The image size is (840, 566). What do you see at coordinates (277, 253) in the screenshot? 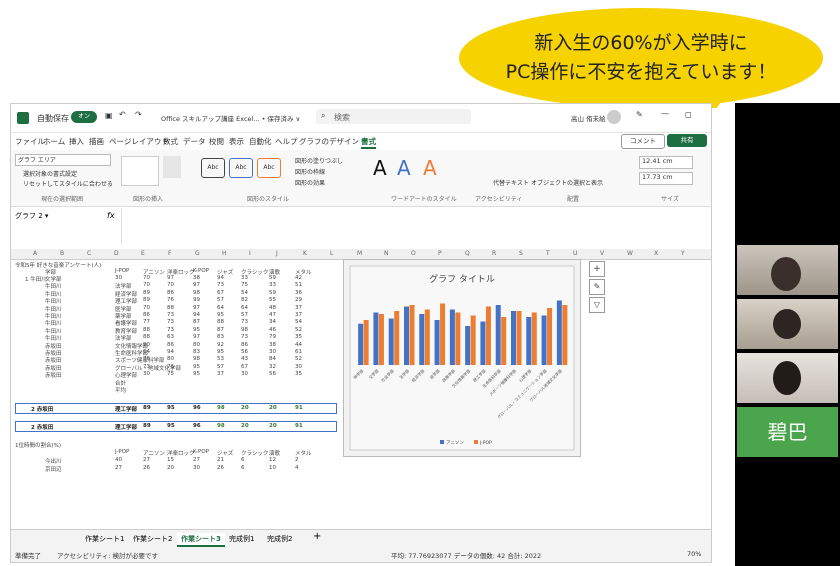
I see `column-header: J` at bounding box center [277, 253].